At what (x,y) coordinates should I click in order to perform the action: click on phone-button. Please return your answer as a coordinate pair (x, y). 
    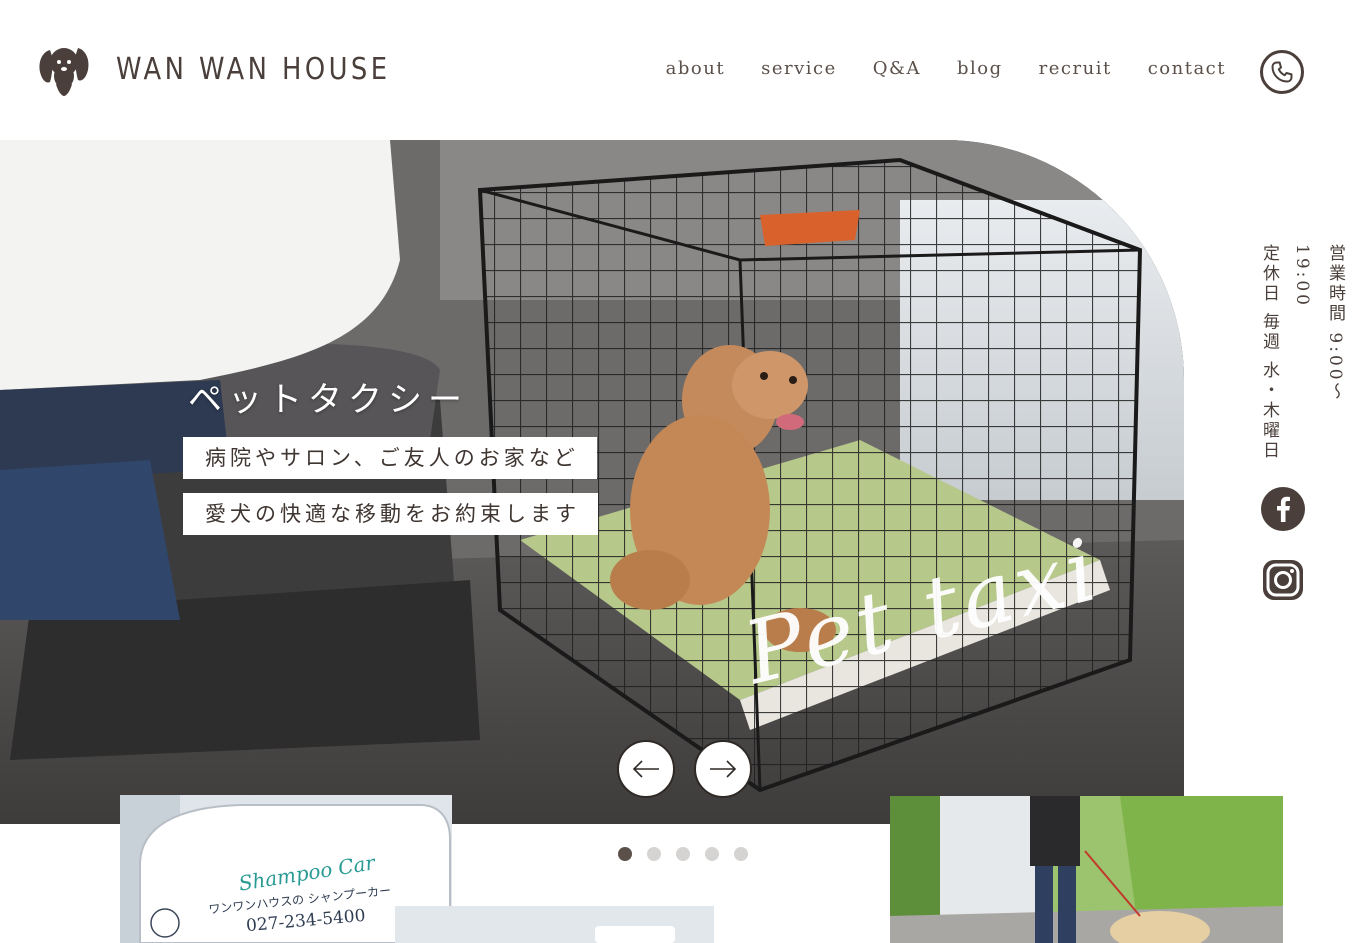
    Looking at the image, I should click on (1282, 72).